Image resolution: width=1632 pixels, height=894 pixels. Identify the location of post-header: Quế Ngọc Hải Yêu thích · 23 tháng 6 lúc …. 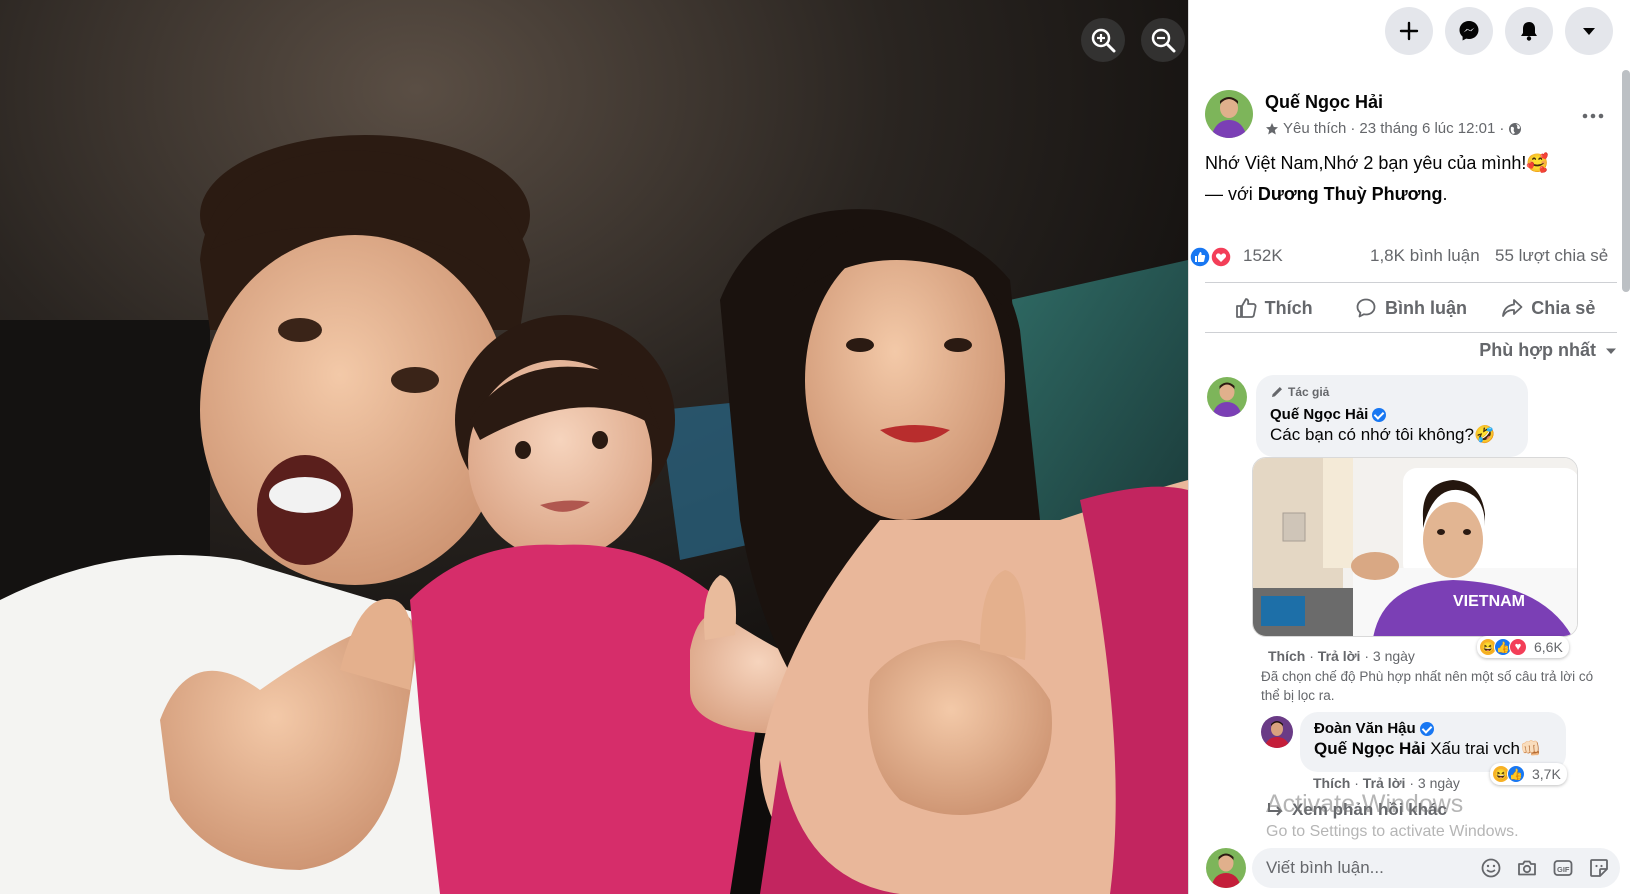
(1405, 116).